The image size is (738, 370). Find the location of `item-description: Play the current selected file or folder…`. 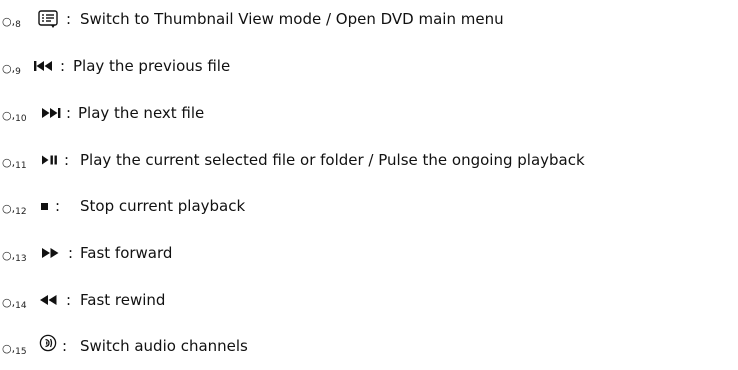

item-description: Play the current selected file or folder… is located at coordinates (332, 160).